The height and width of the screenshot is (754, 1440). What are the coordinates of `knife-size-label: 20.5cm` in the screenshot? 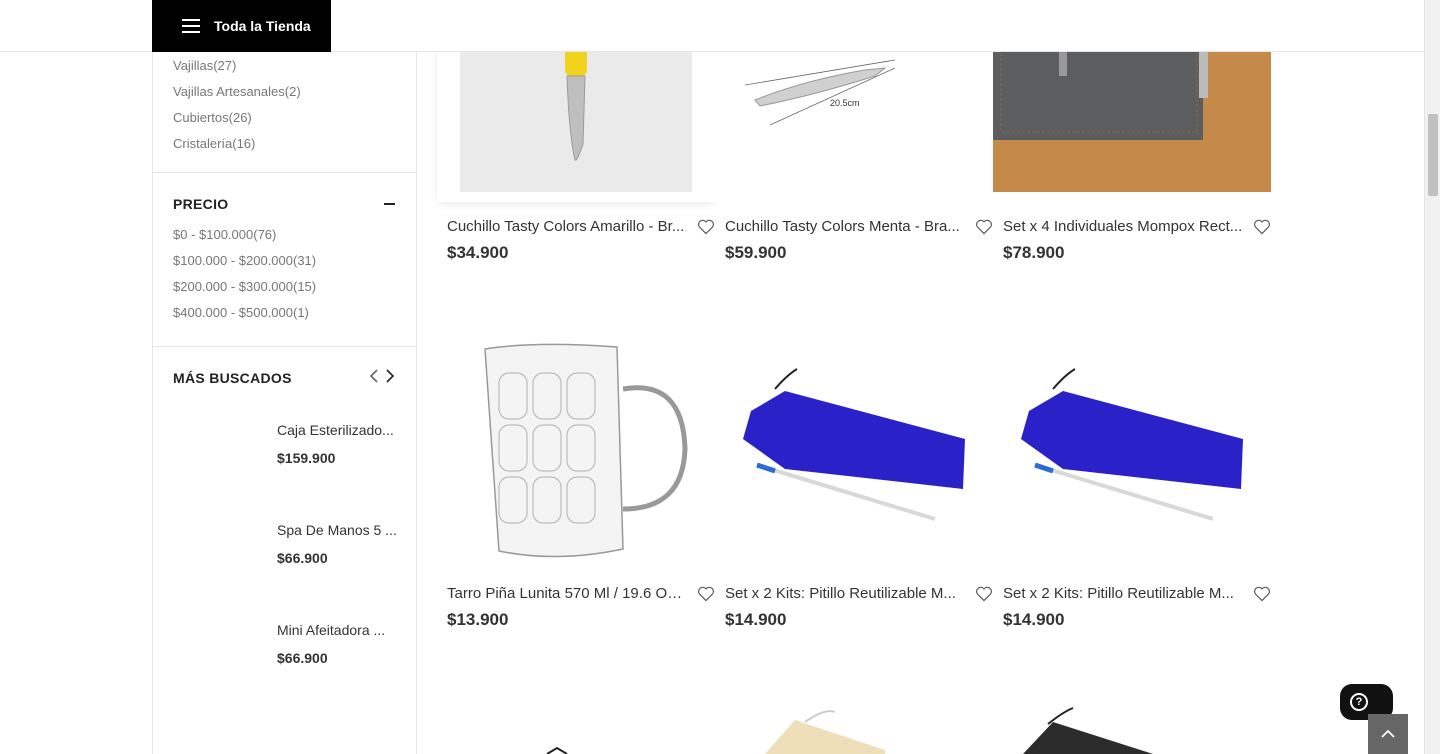 It's located at (845, 103).